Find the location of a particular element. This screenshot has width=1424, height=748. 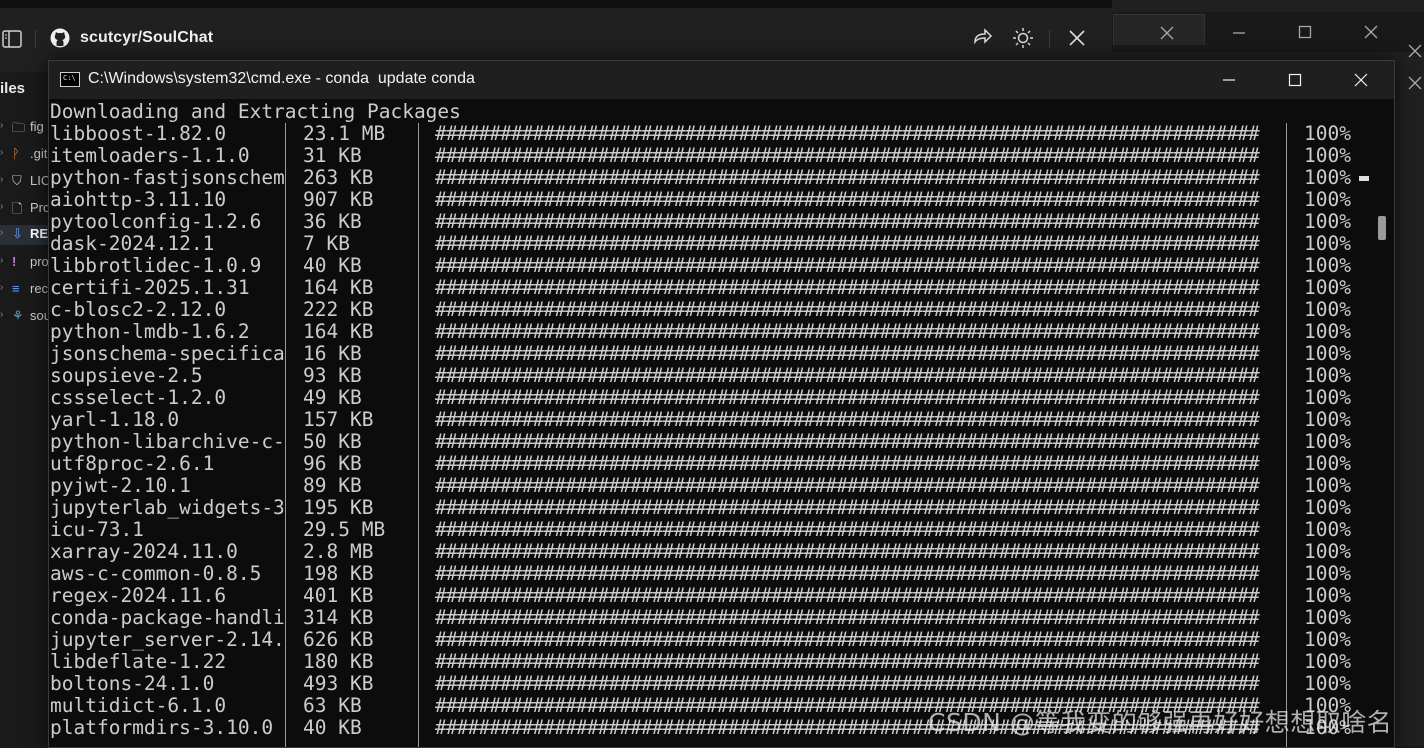

package-name: certifi-2025.1.31 is located at coordinates (150, 287).